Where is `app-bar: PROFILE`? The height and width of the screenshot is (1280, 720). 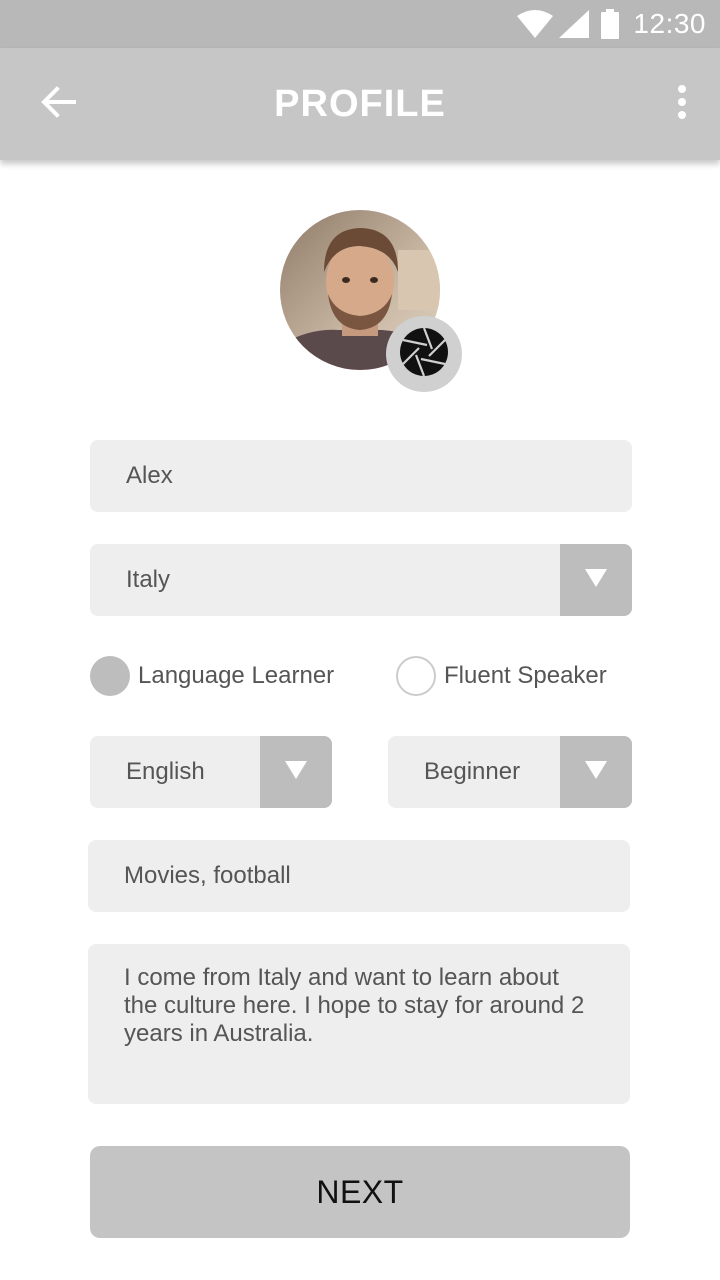 app-bar: PROFILE is located at coordinates (360, 104).